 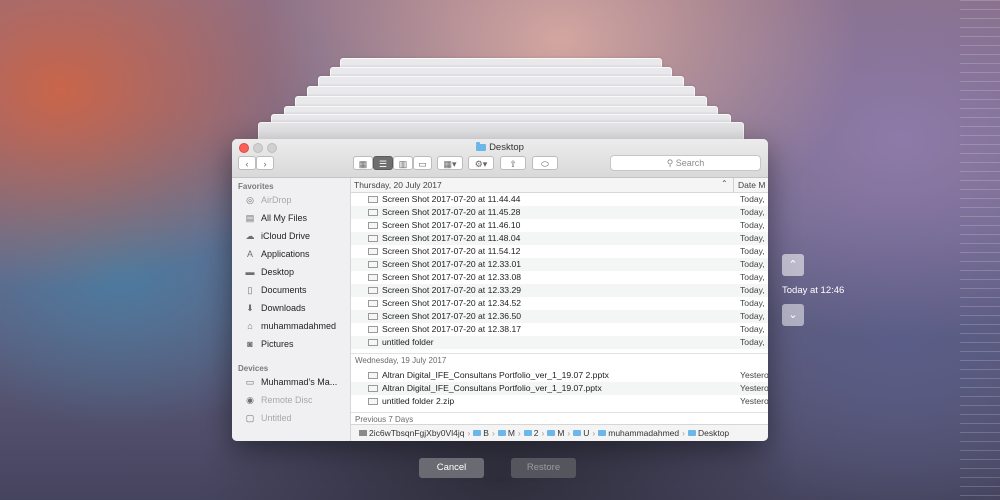 What do you see at coordinates (559, 401) in the screenshot?
I see `table-row: untitled folder 2.zip Yestero` at bounding box center [559, 401].